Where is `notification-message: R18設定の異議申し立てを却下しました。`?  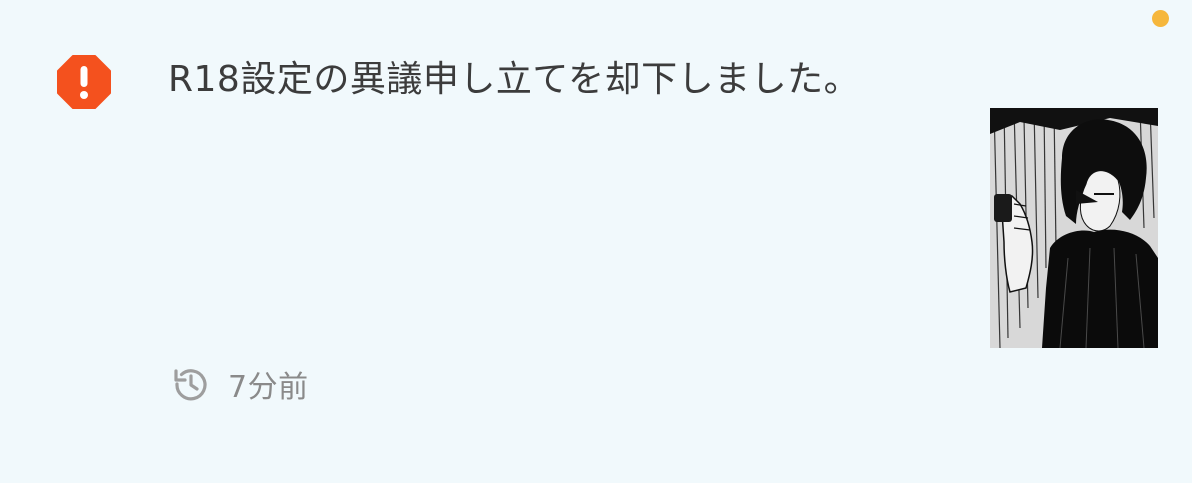
notification-message: R18設定の異議申し立てを却下しました。 is located at coordinates (514, 79).